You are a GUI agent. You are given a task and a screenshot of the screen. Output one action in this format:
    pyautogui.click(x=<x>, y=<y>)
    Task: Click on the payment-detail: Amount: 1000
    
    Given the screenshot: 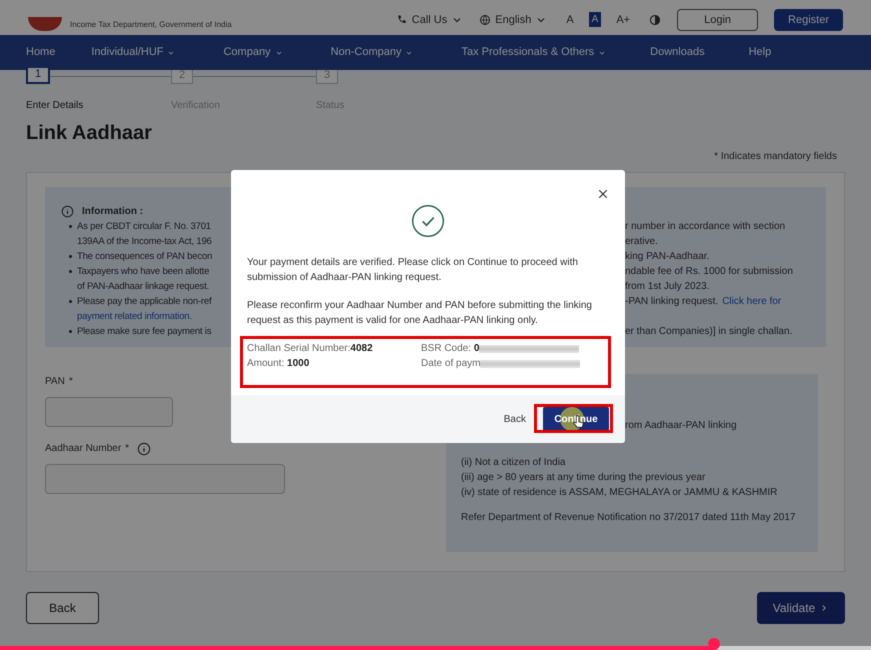 What is the action you would take?
    pyautogui.click(x=278, y=364)
    